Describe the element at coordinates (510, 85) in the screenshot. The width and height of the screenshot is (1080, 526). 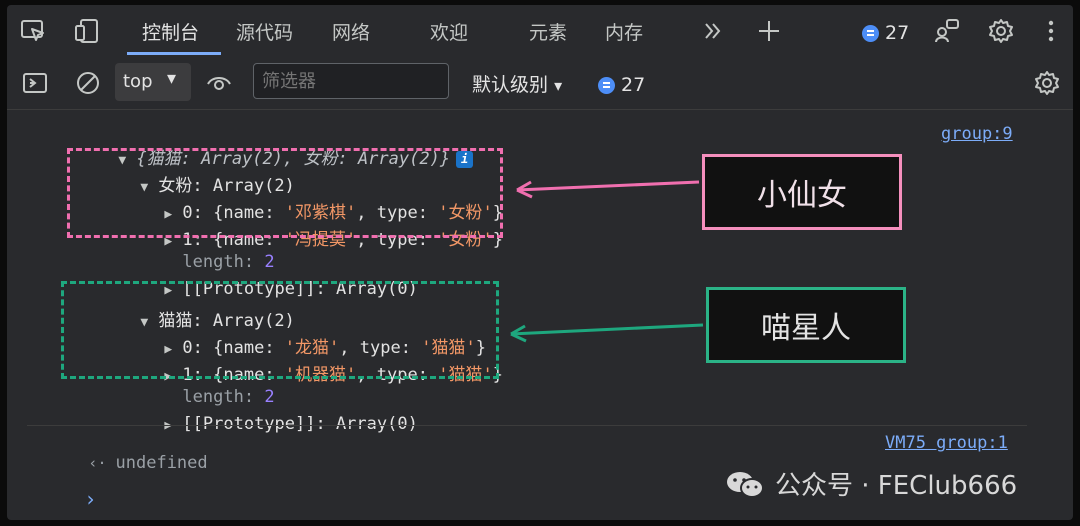
I see `log-level-label: 默认级别` at that location.